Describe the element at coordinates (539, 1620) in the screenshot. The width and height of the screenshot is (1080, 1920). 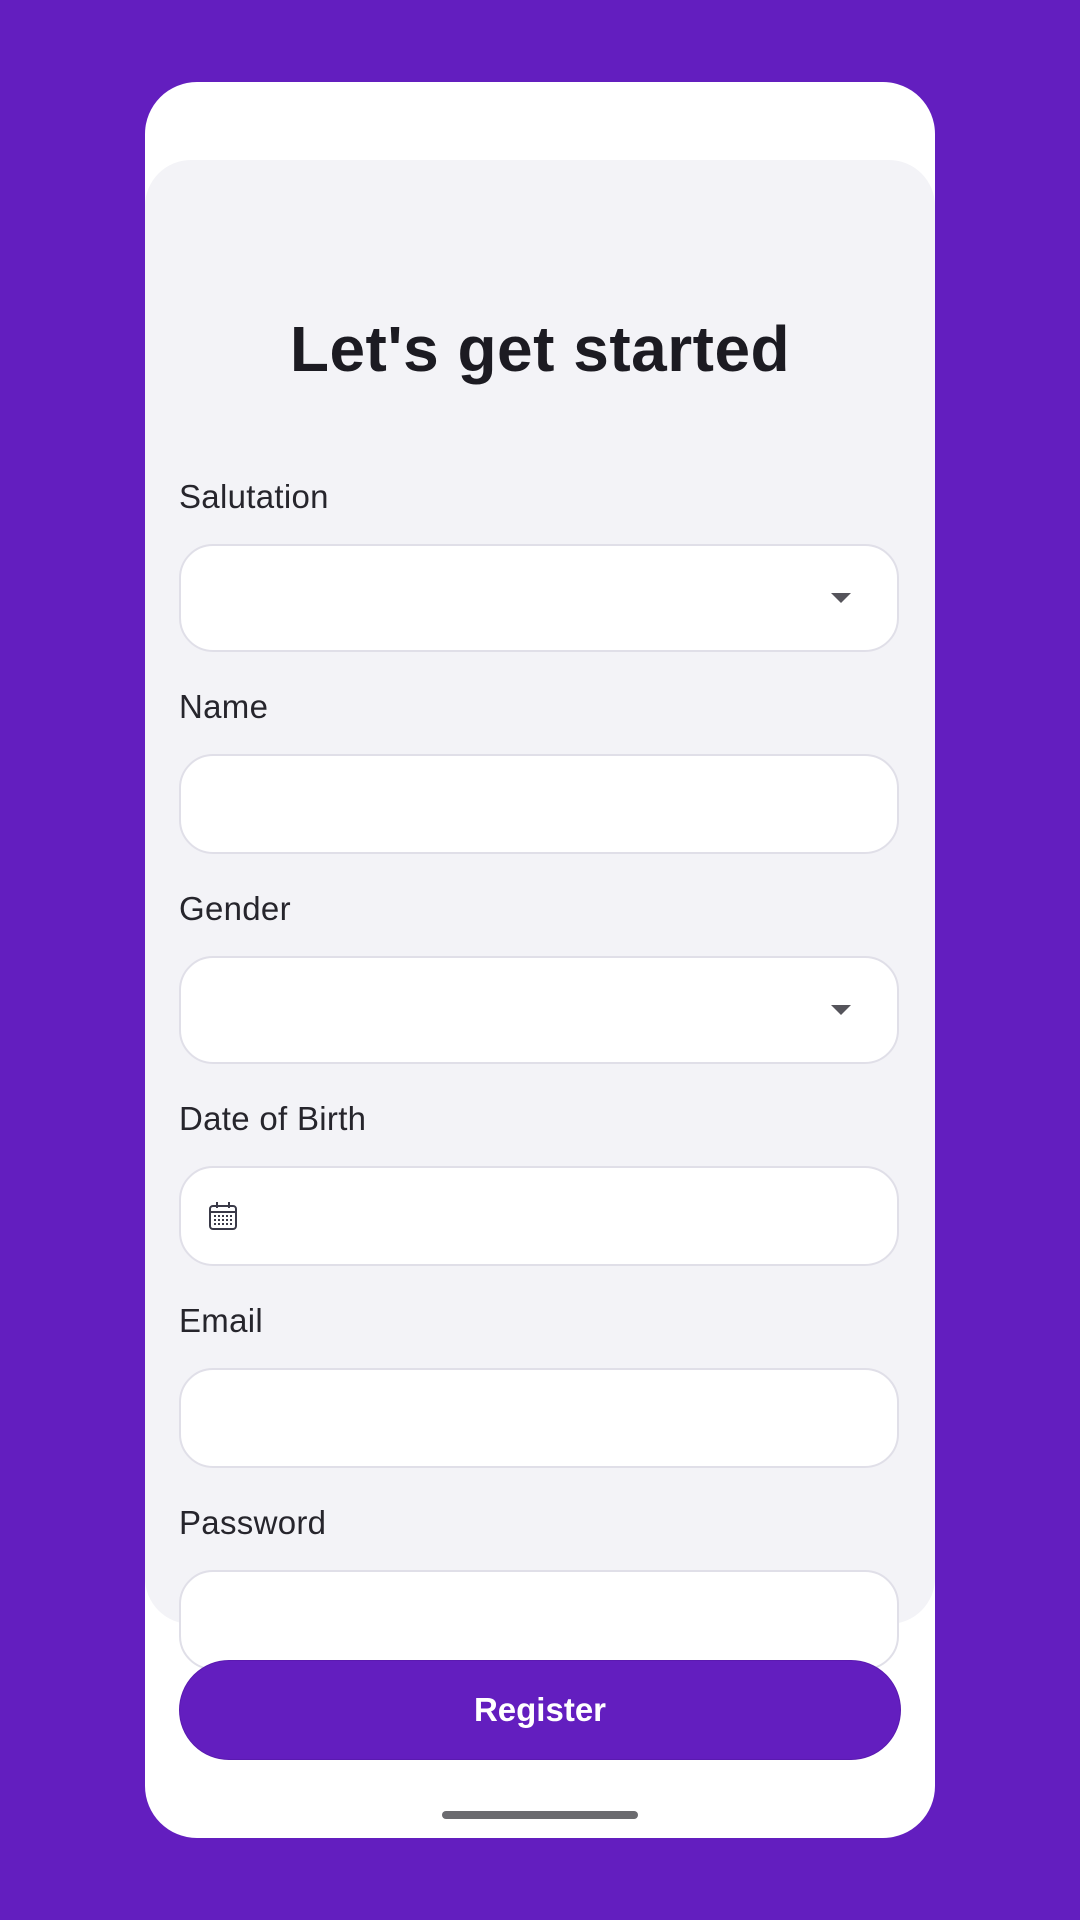
I see `password-field` at that location.